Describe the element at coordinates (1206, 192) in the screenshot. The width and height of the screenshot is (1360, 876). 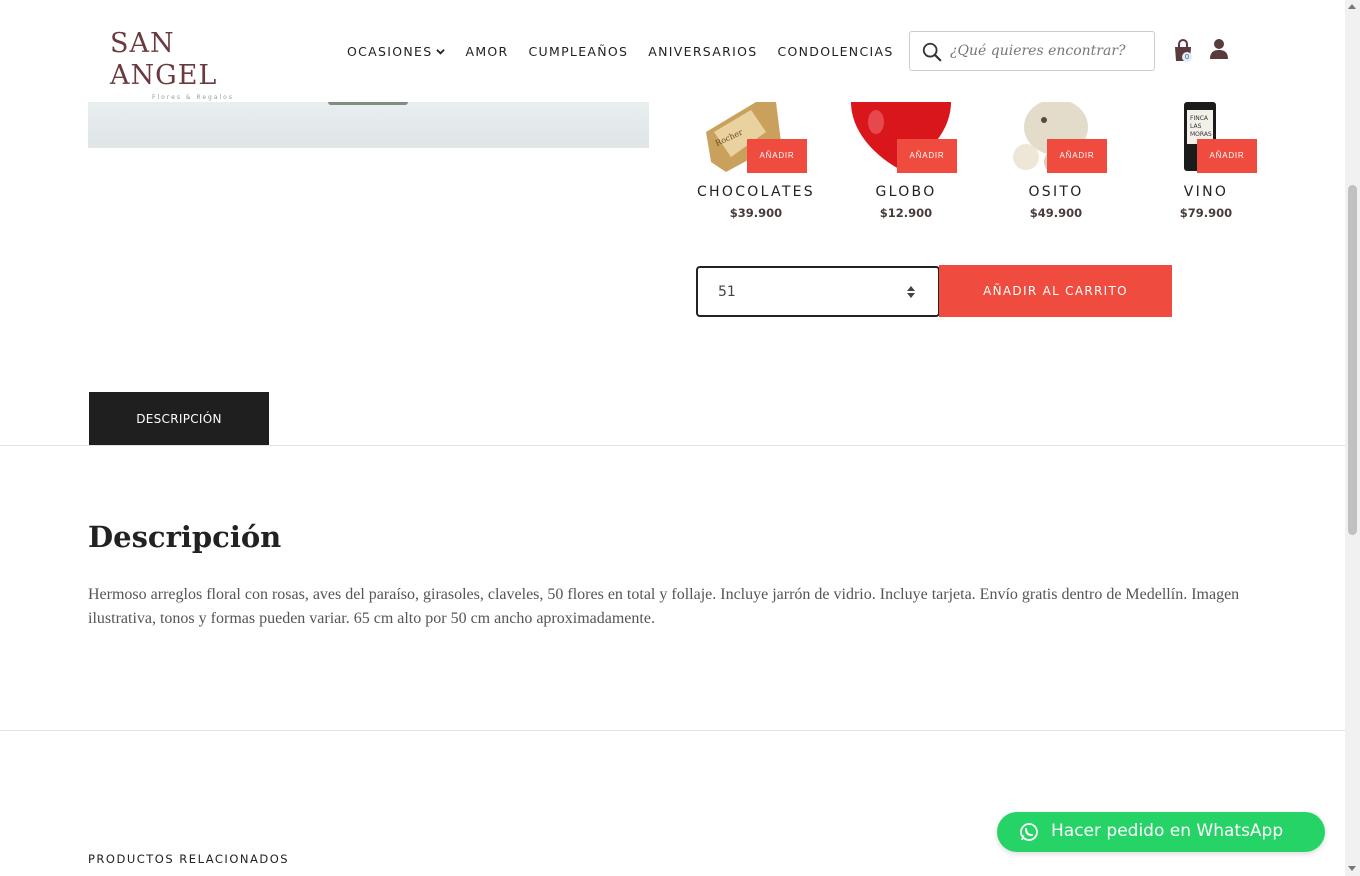
I see `addon-name: VINO` at that location.